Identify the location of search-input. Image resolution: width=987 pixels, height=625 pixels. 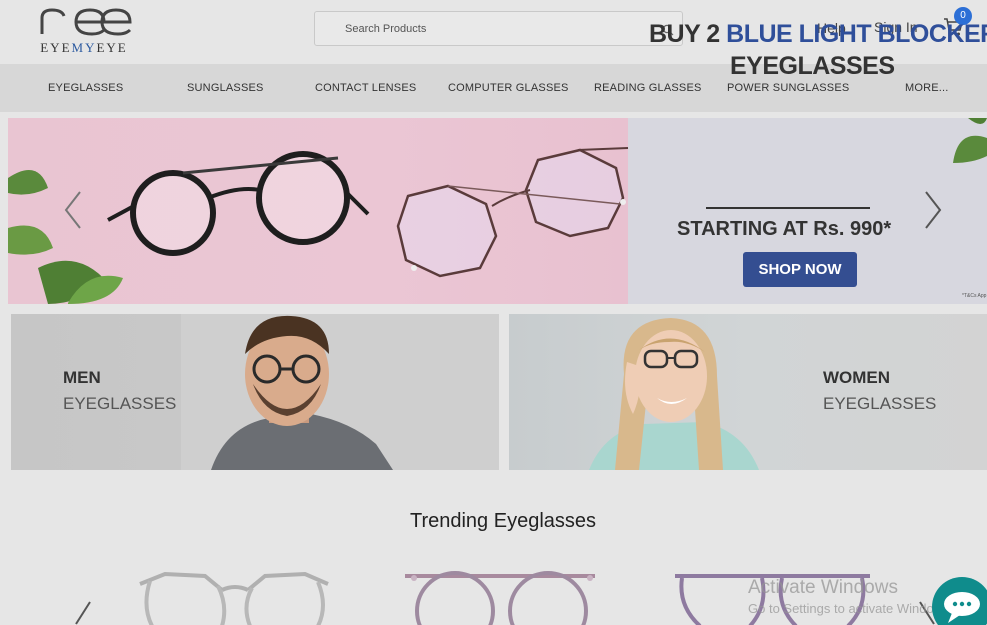
(485, 28).